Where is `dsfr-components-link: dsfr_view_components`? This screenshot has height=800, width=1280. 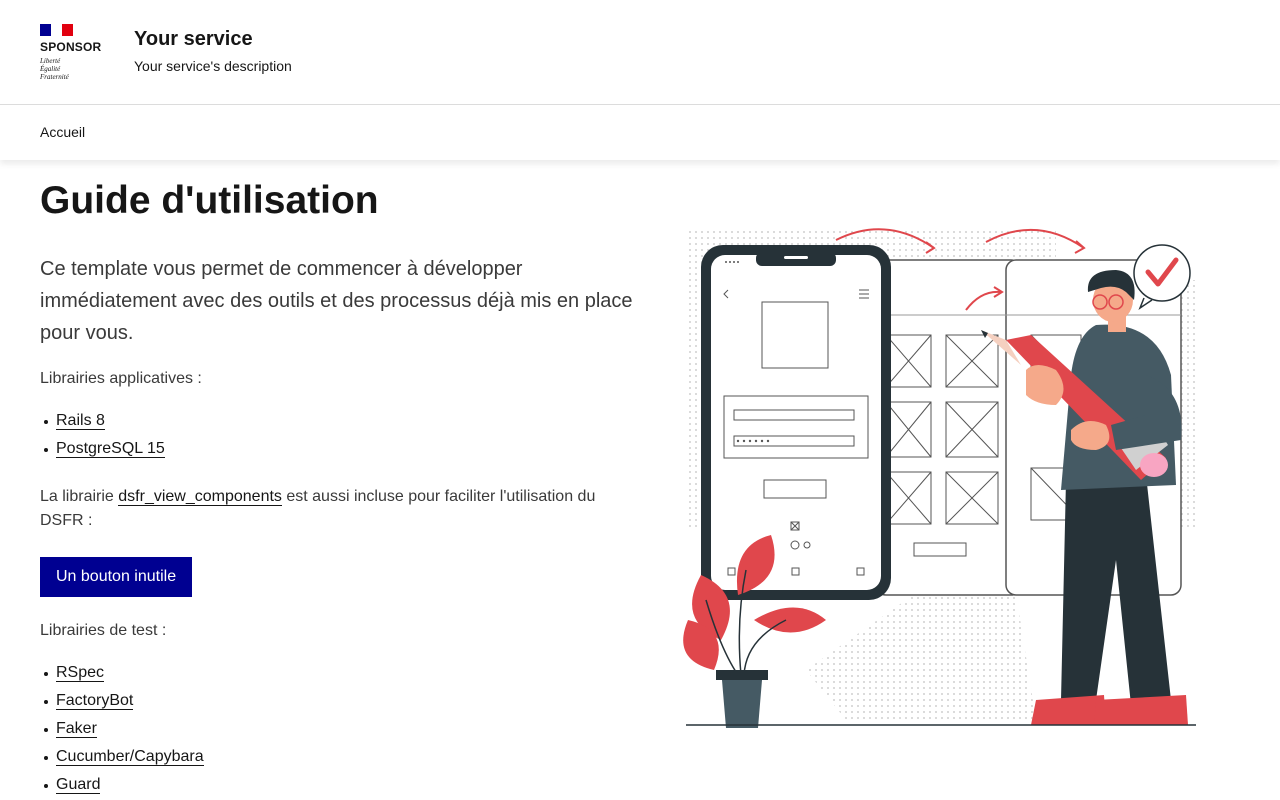 dsfr-components-link: dsfr_view_components is located at coordinates (200, 497).